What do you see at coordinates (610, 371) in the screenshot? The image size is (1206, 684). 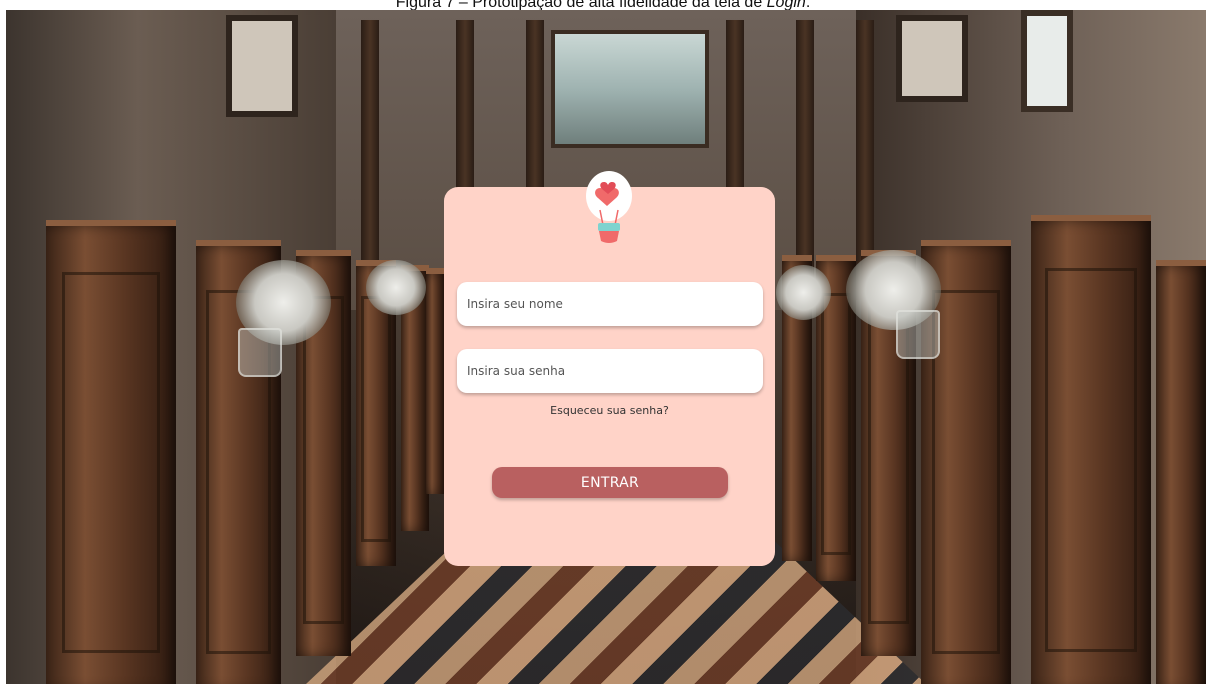 I see `password-input: Insira sua senha` at bounding box center [610, 371].